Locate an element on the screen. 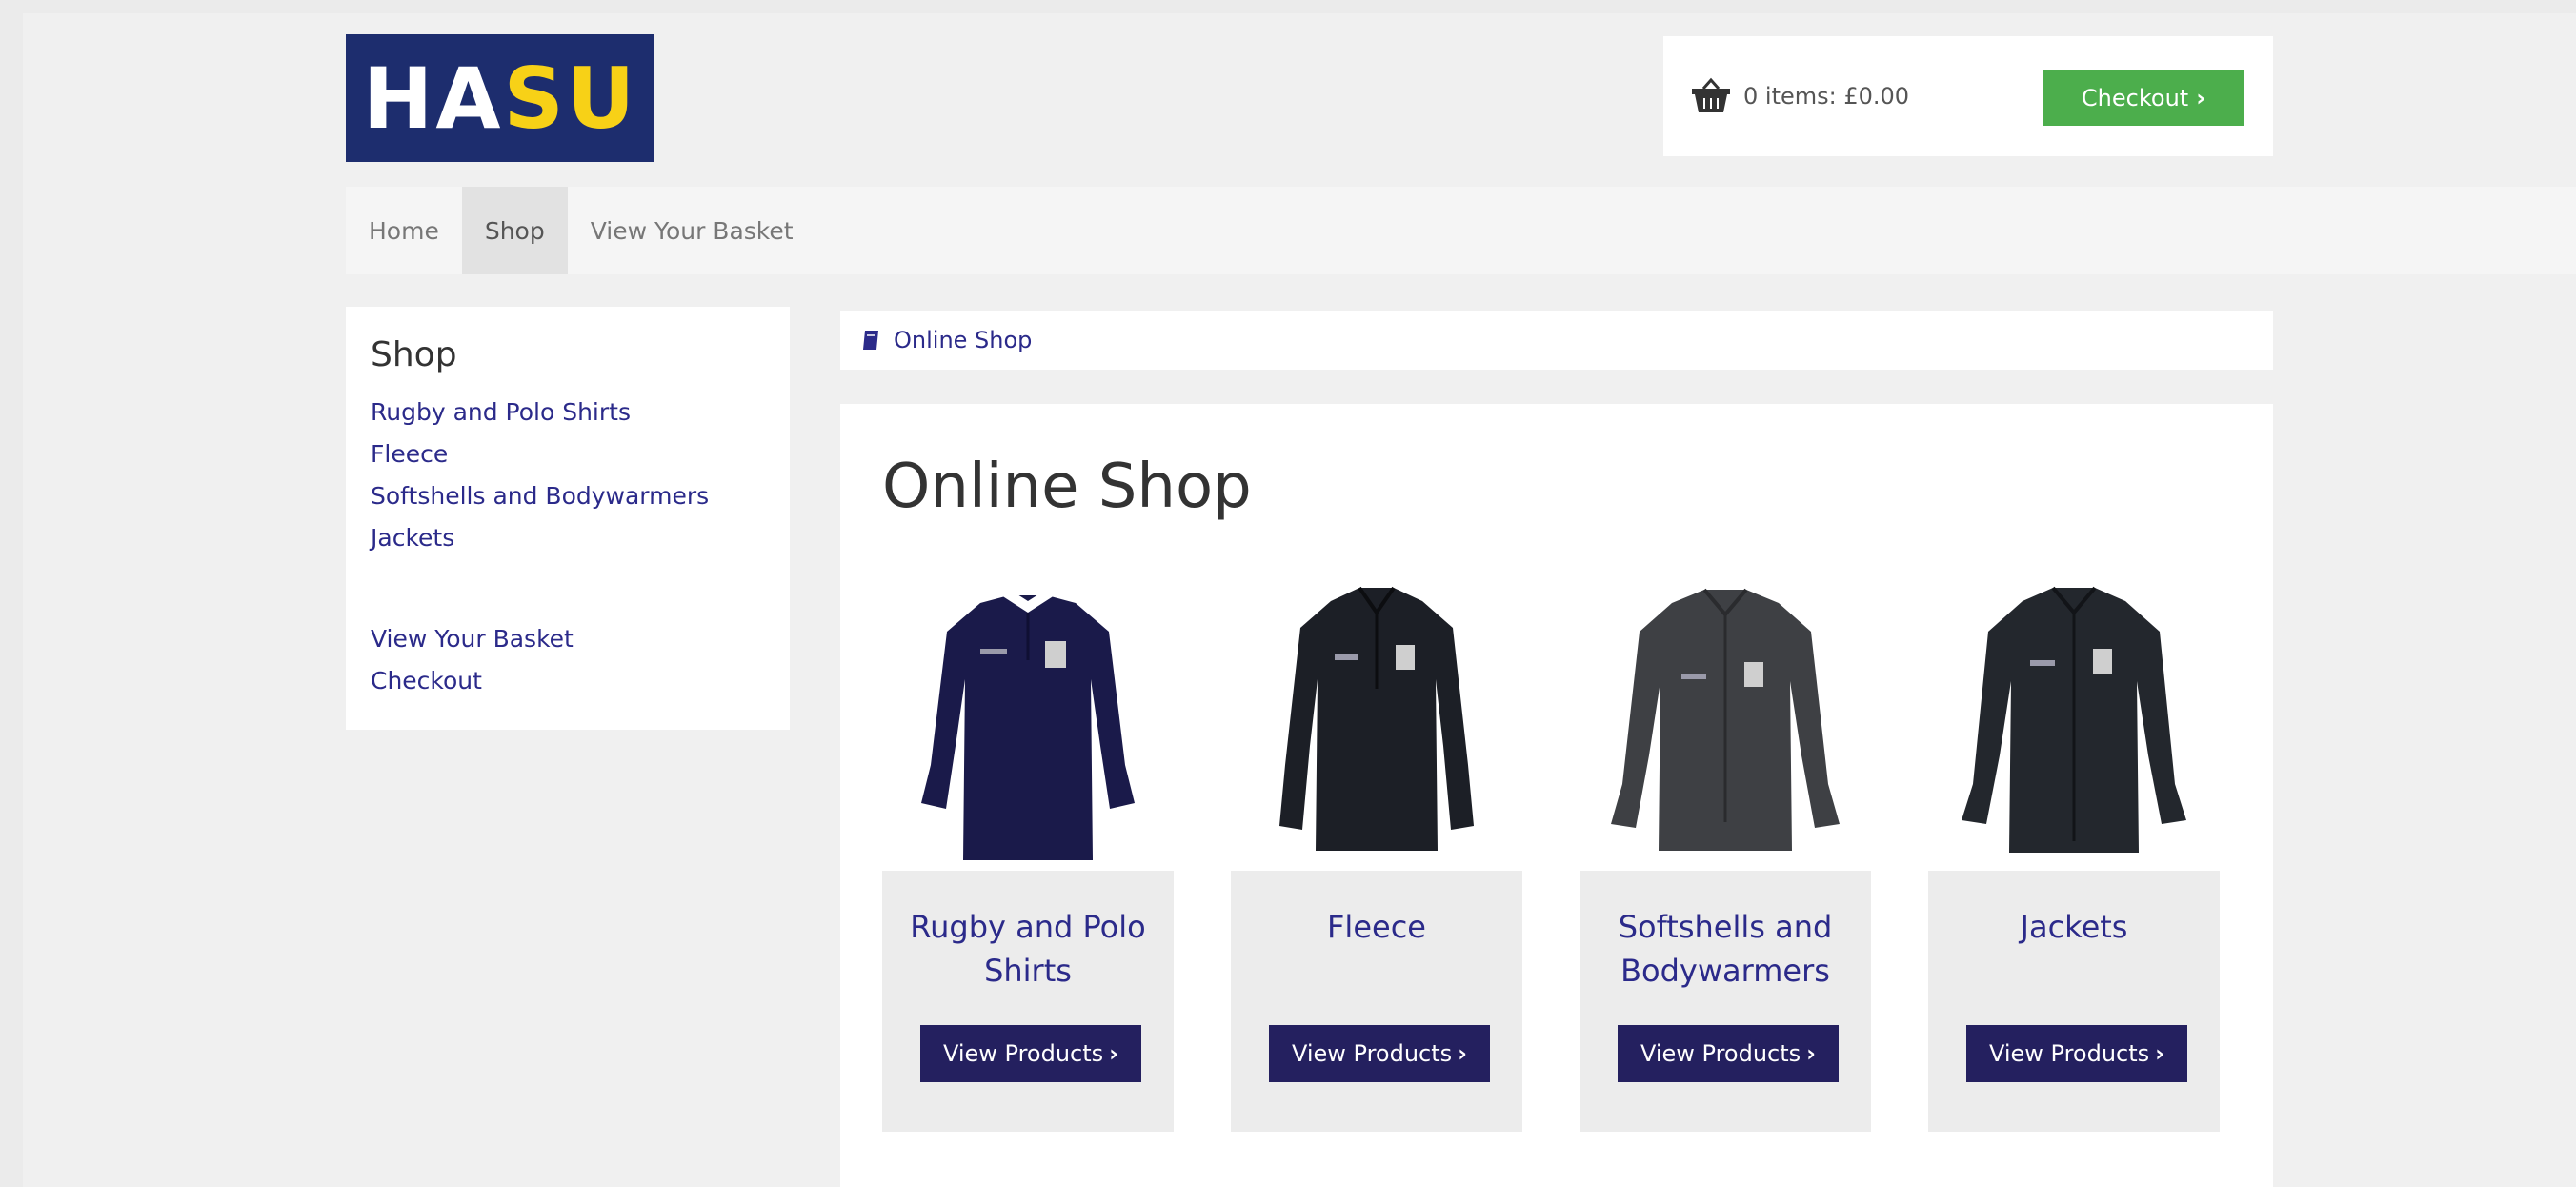 The height and width of the screenshot is (1187, 2576). hasu-logo: HA SU is located at coordinates (500, 98).